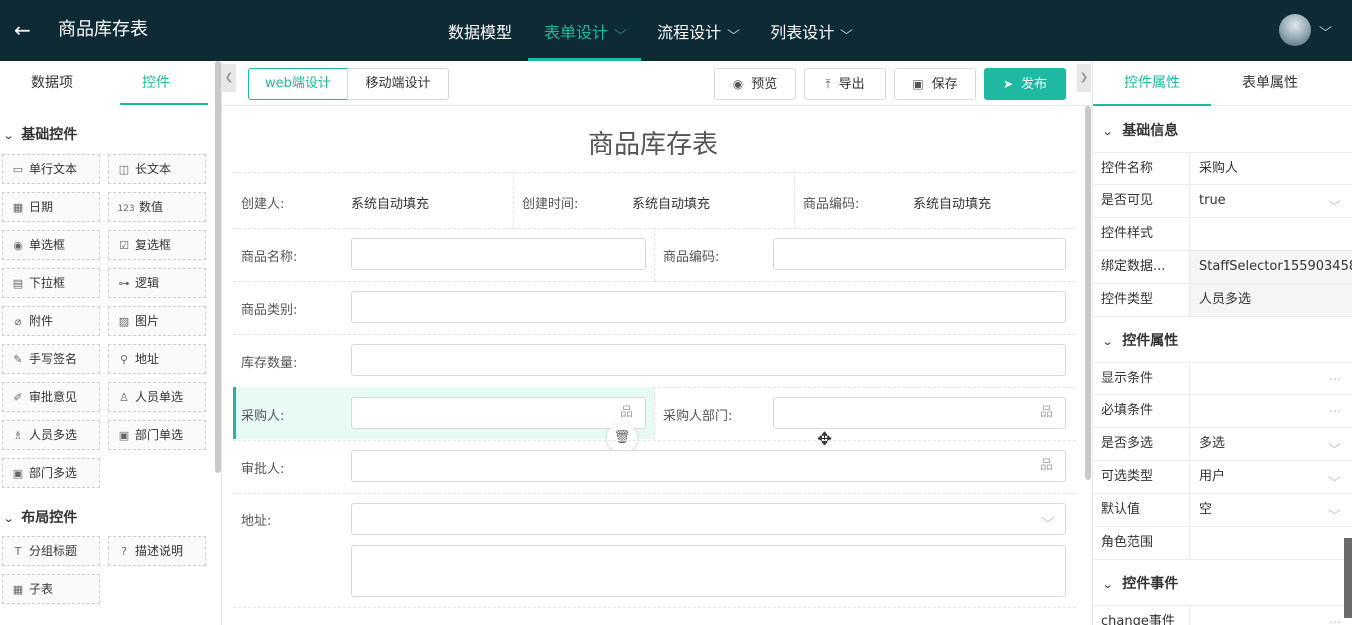 The height and width of the screenshot is (625, 1352). I want to click on nav-list-design: 列表设计 ⌵, so click(810, 30).